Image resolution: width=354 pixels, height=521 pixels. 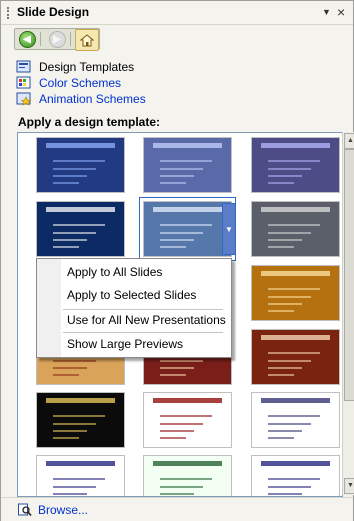 I want to click on close-icon: ×, so click(x=341, y=12).